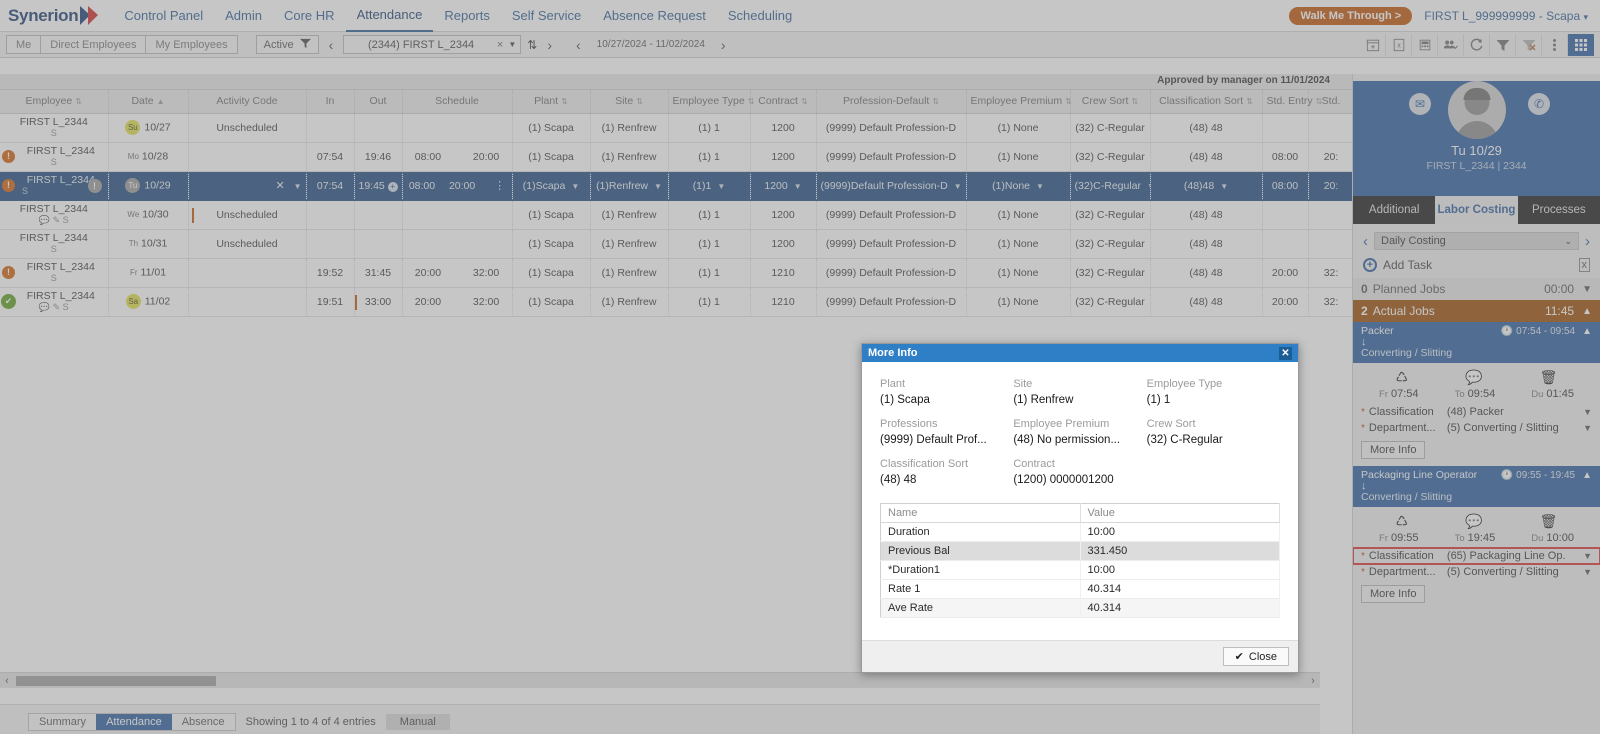 This screenshot has width=1600, height=734. What do you see at coordinates (378, 215) in the screenshot?
I see `cell-out` at bounding box center [378, 215].